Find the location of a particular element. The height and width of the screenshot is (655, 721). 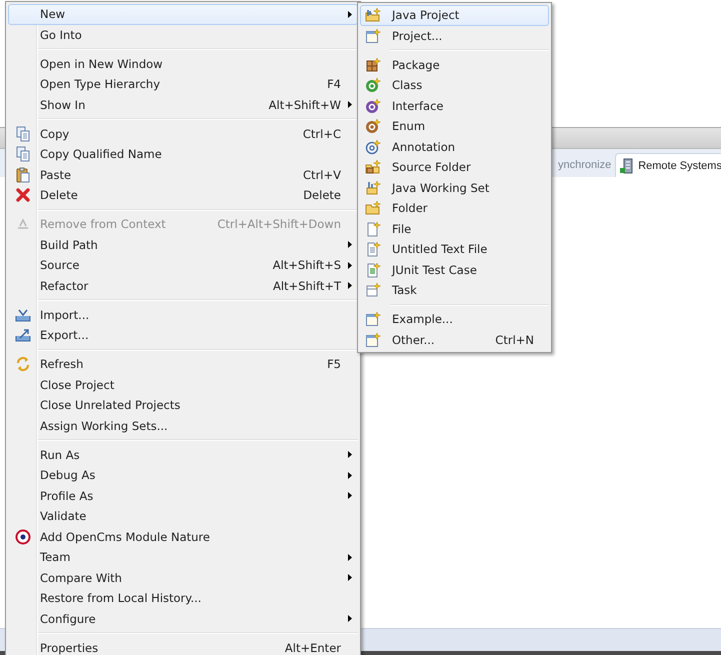

menu-label: New is located at coordinates (52, 14).